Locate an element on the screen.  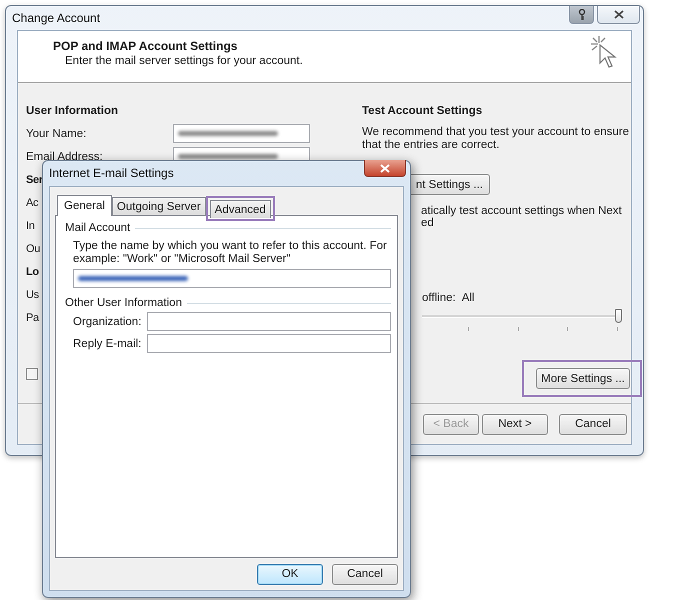
offline-slider is located at coordinates (522, 320).